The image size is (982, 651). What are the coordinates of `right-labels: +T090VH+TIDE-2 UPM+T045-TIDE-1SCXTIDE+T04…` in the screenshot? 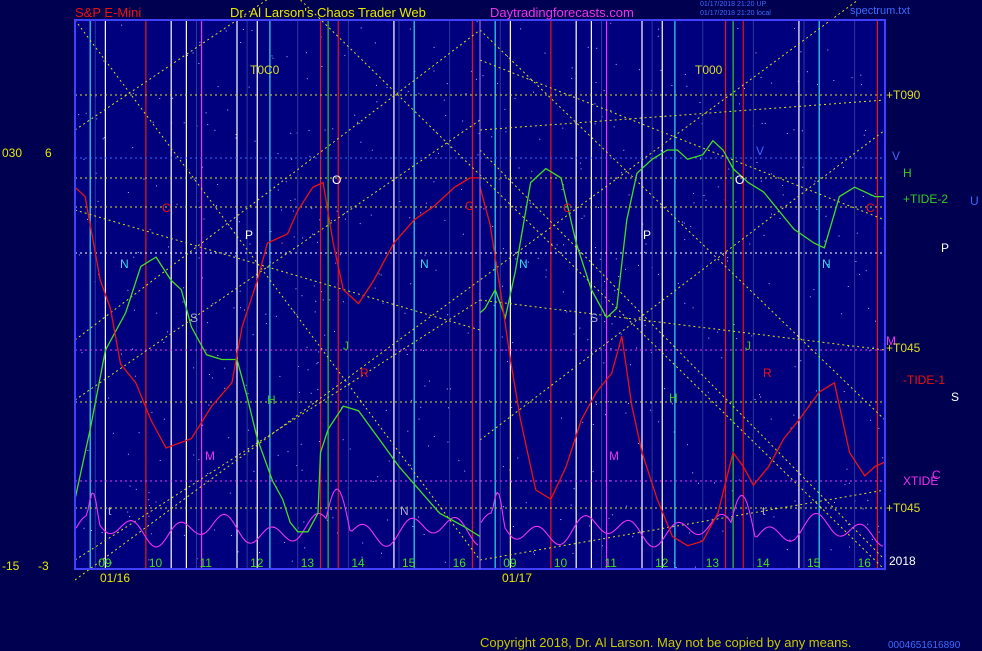 It's located at (932, 328).